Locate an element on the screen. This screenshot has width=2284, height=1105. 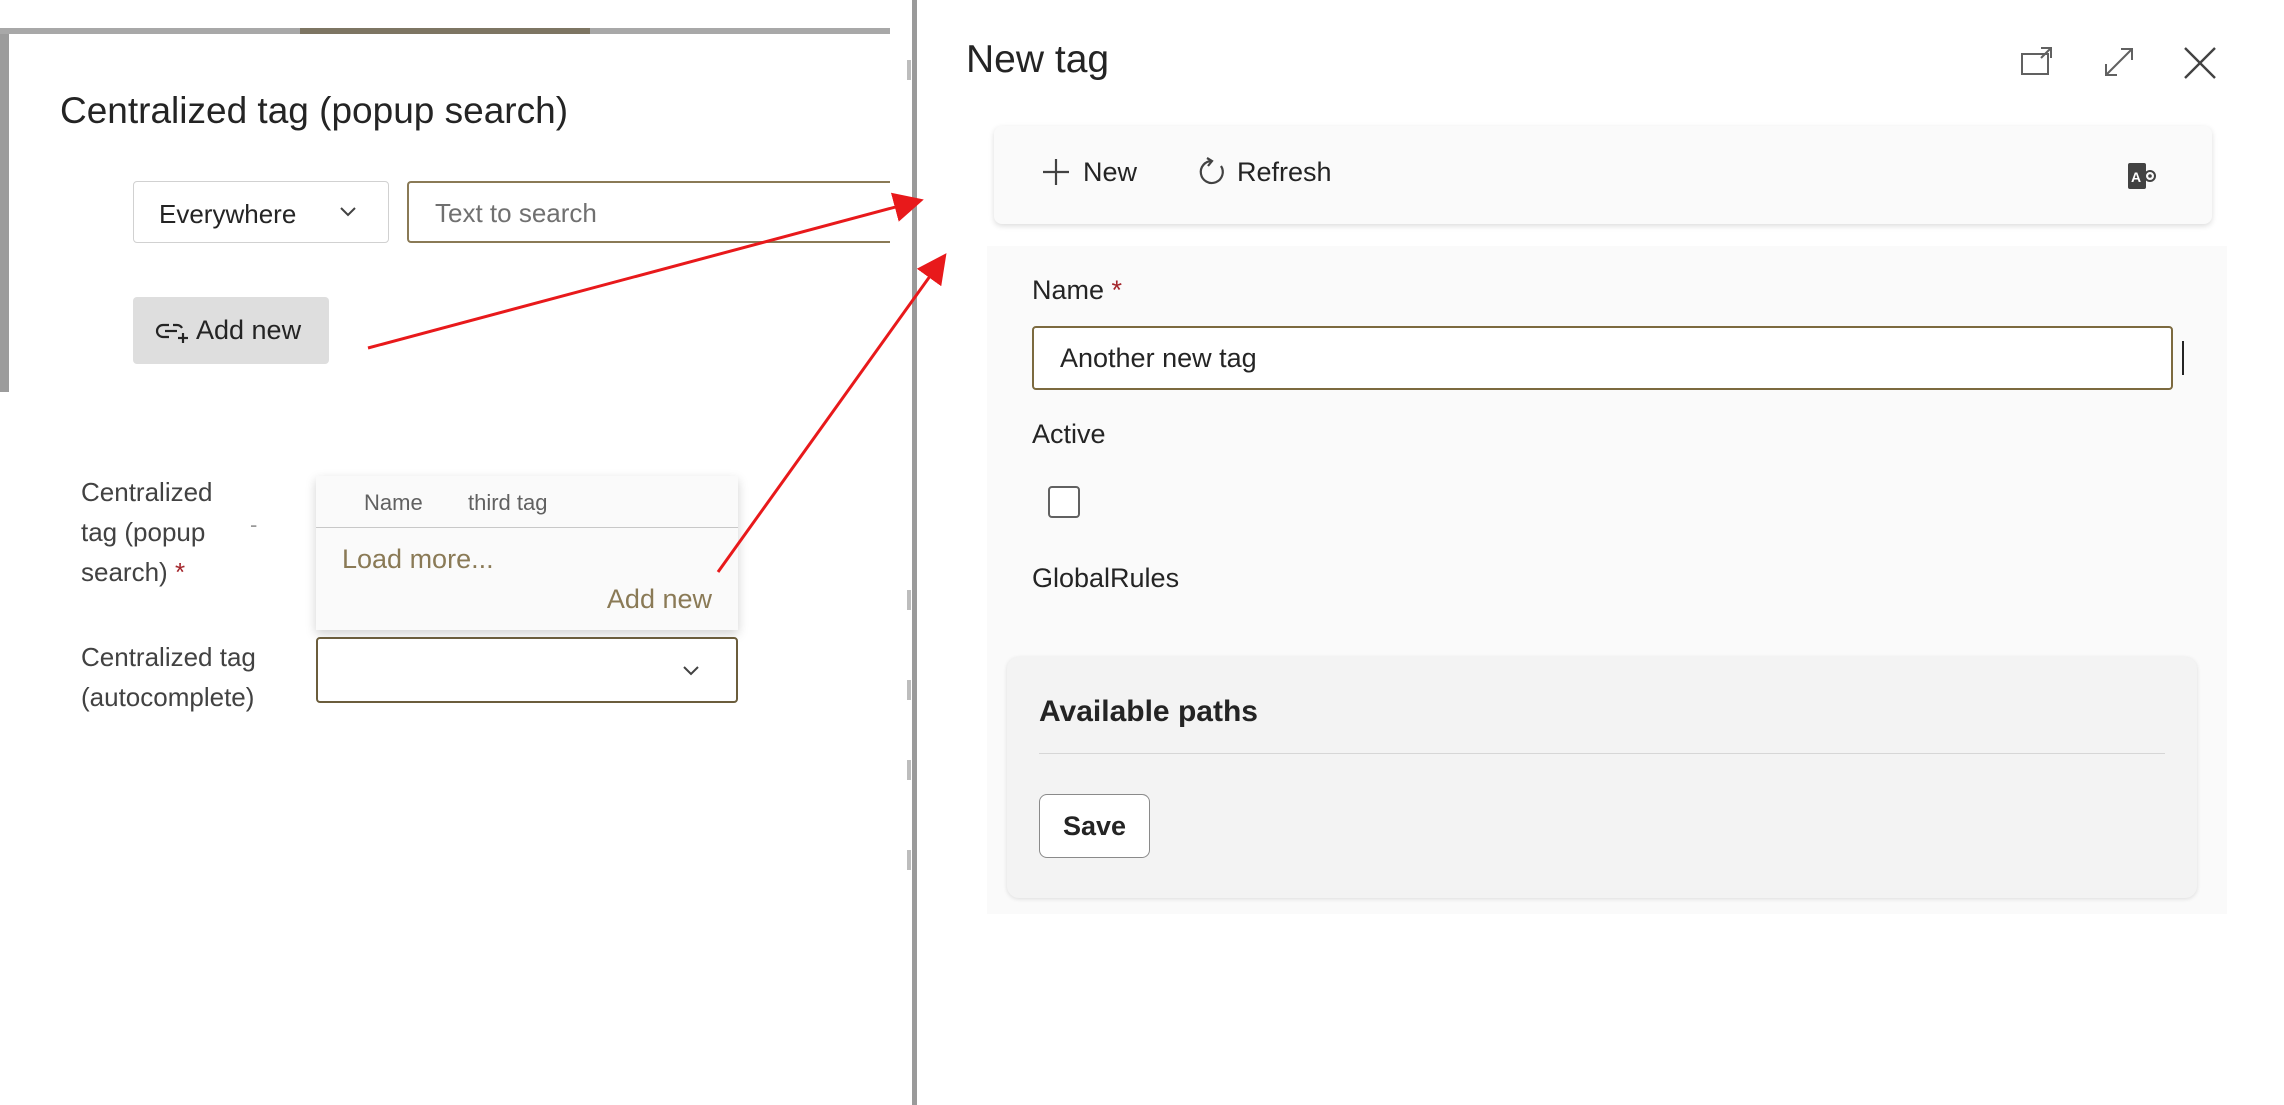
refresh-button: Refresh is located at coordinates (1272, 174).